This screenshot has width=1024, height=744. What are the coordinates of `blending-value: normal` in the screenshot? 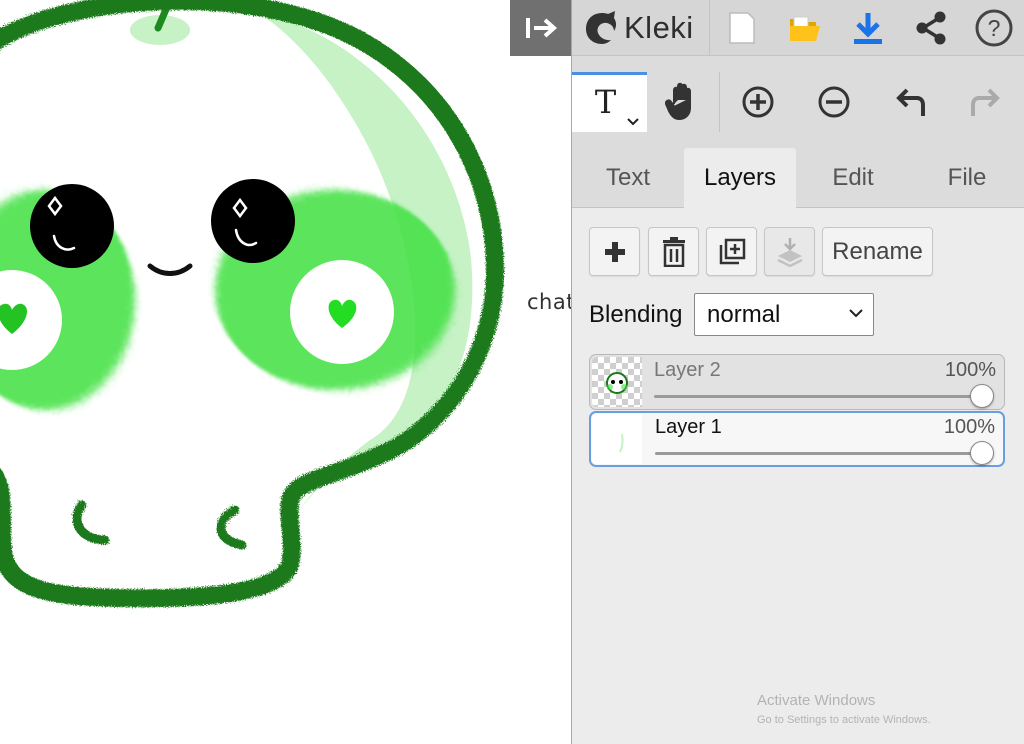 It's located at (744, 314).